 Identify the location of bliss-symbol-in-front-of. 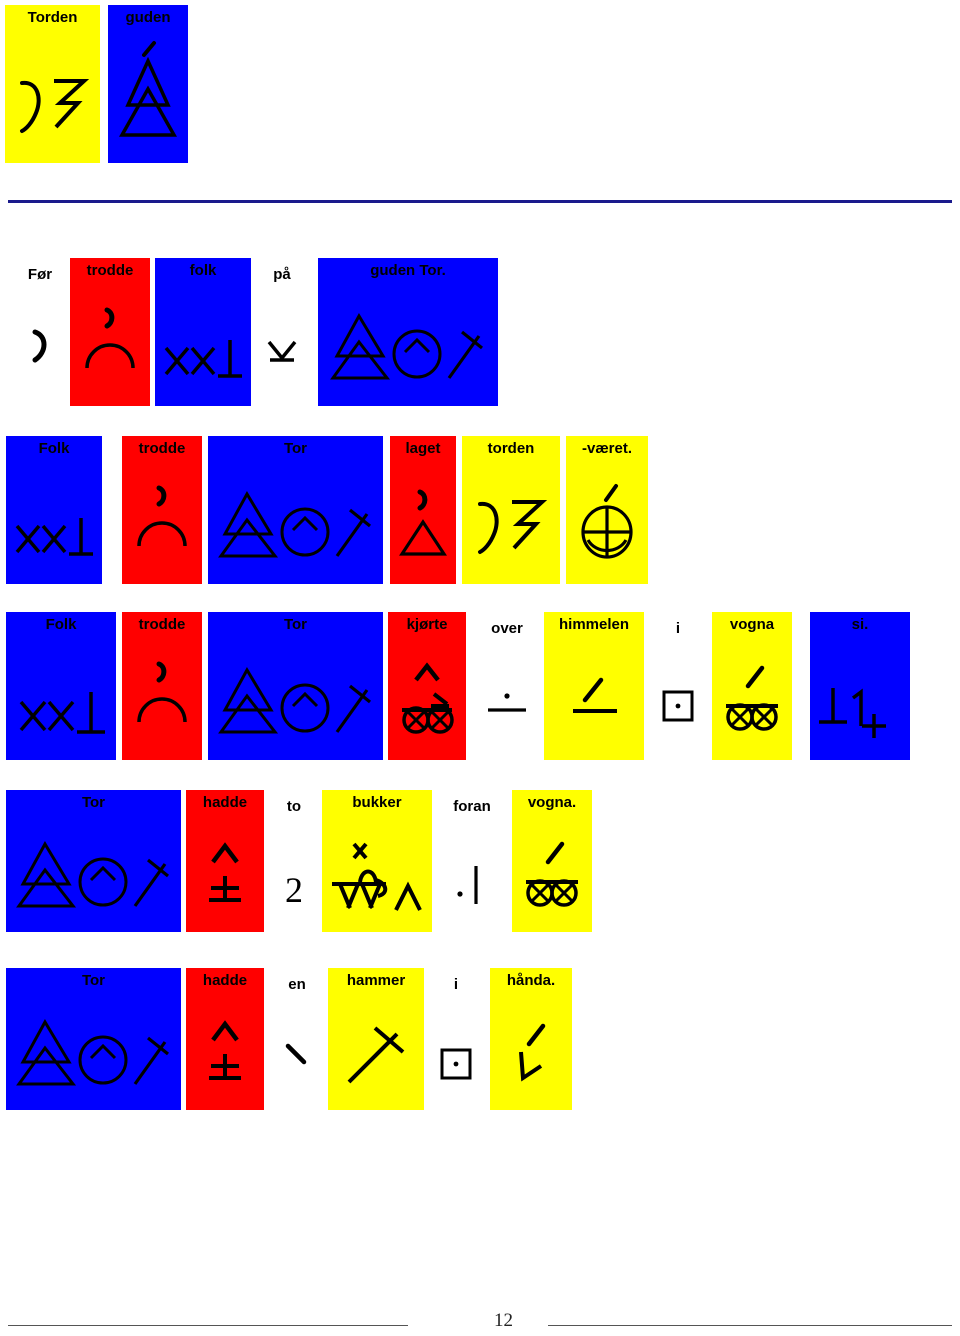
(472, 884).